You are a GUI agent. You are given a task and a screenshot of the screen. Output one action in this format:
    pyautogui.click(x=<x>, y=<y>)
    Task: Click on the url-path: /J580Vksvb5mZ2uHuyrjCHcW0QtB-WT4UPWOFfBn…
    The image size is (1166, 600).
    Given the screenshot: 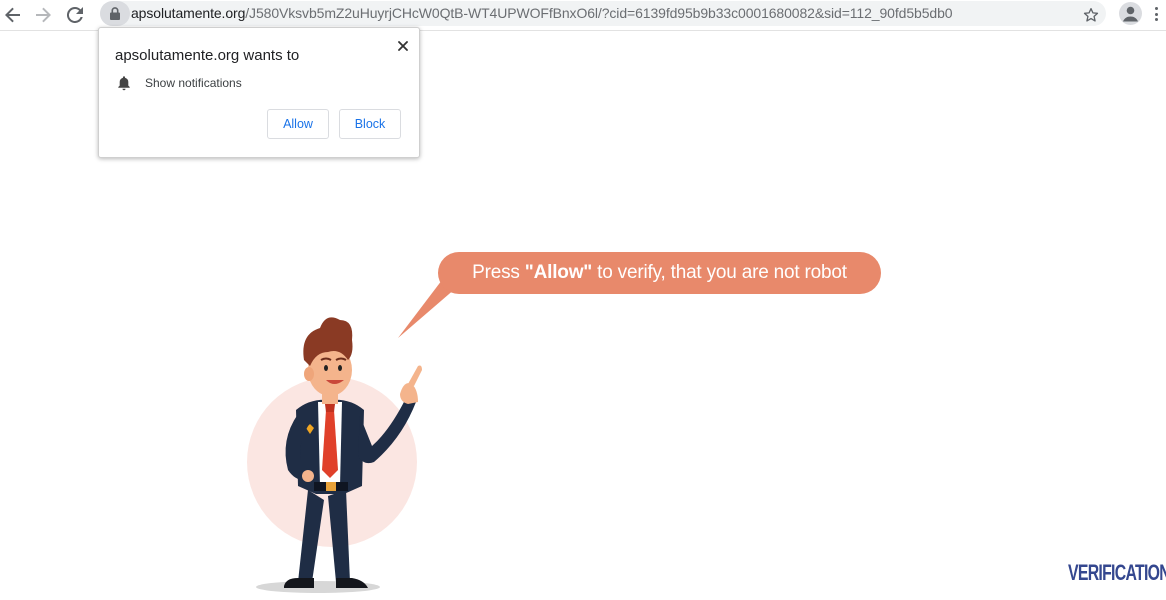 What is the action you would take?
    pyautogui.click(x=599, y=13)
    